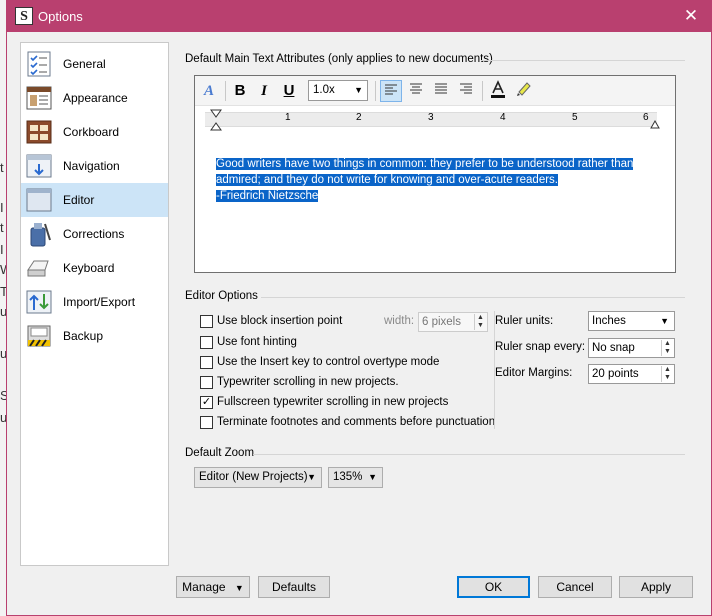  What do you see at coordinates (221, 296) in the screenshot?
I see `editor-options-heading: Editor Options` at bounding box center [221, 296].